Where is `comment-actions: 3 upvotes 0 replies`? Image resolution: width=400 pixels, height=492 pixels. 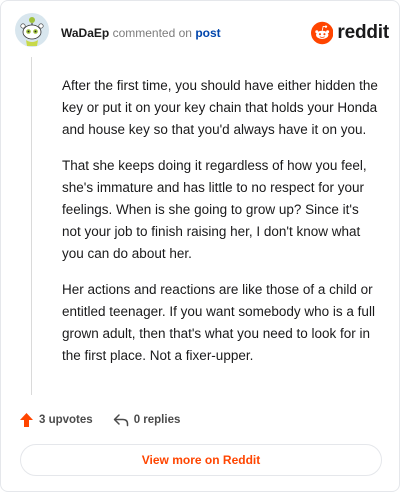
comment-actions: 3 upvotes 0 replies is located at coordinates (99, 420).